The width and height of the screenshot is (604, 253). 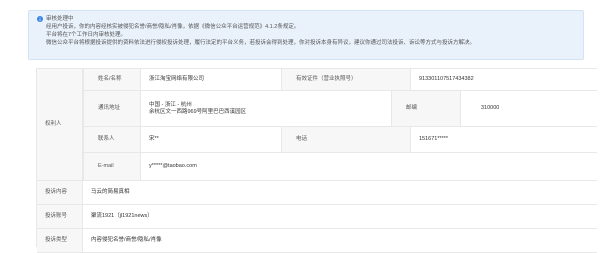 I want to click on email-value: y*****@taobao.com, so click(x=173, y=166).